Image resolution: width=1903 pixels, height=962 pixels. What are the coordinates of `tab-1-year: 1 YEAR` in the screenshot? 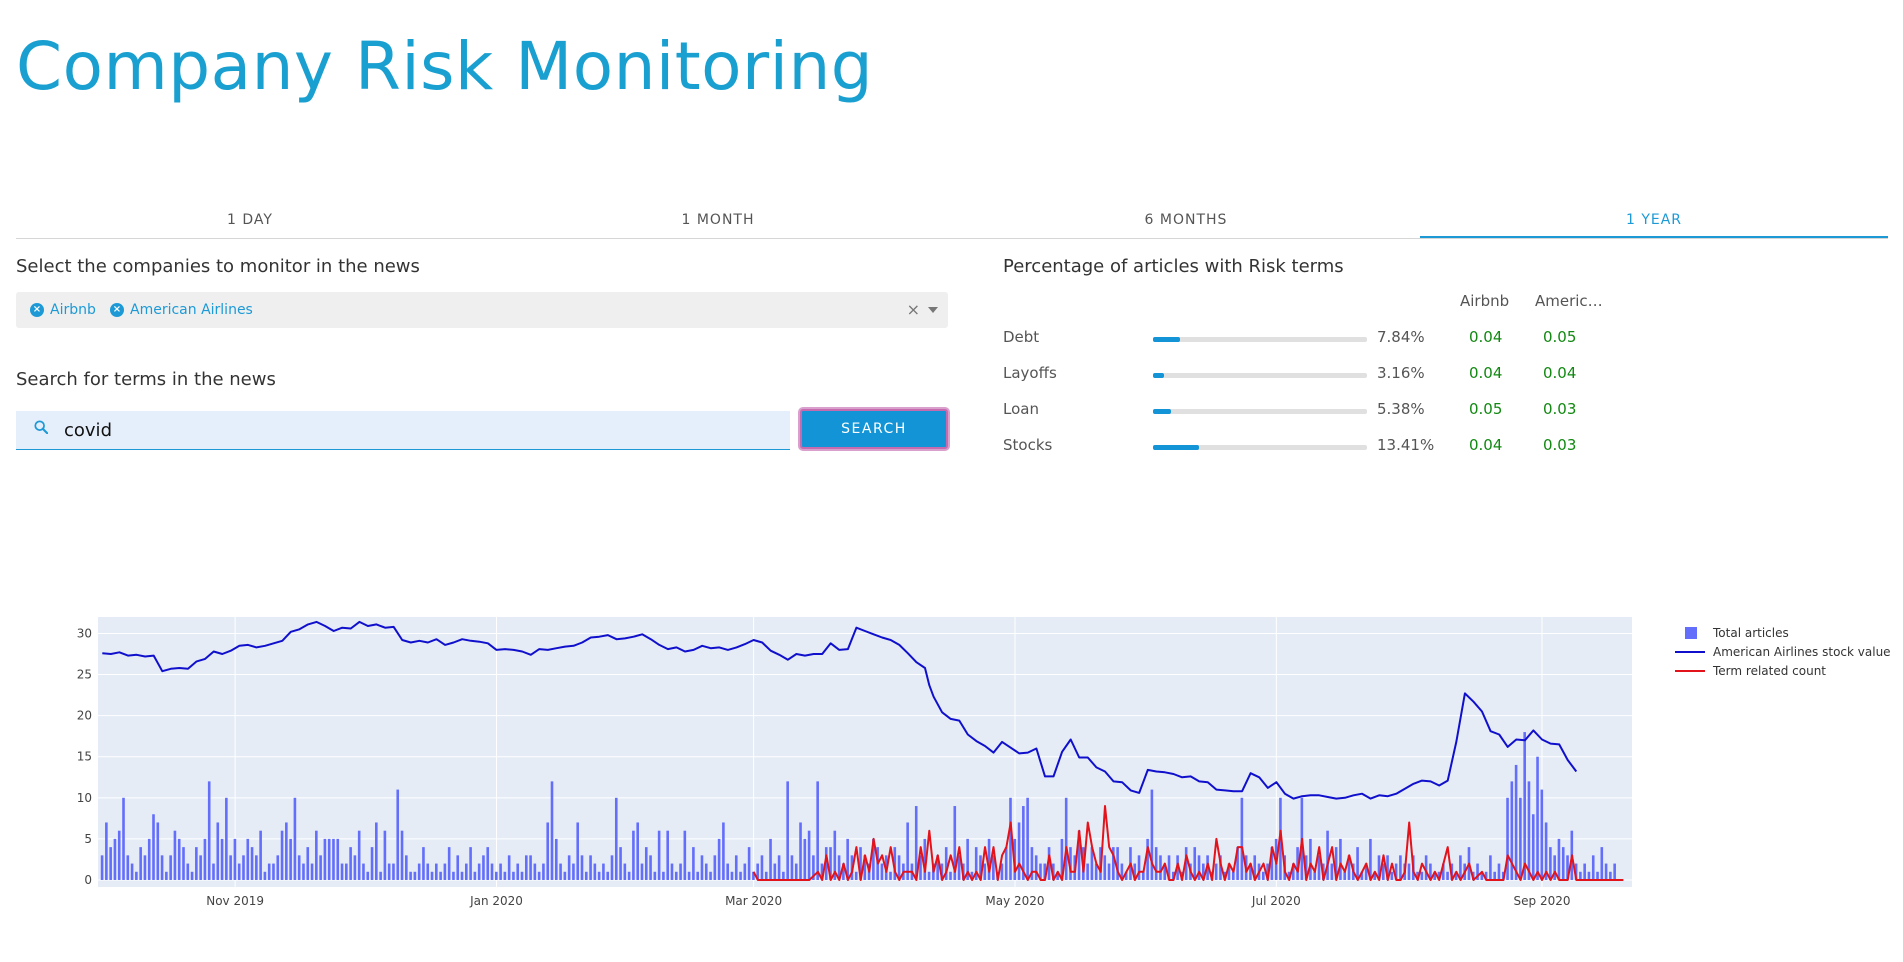 It's located at (1654, 221).